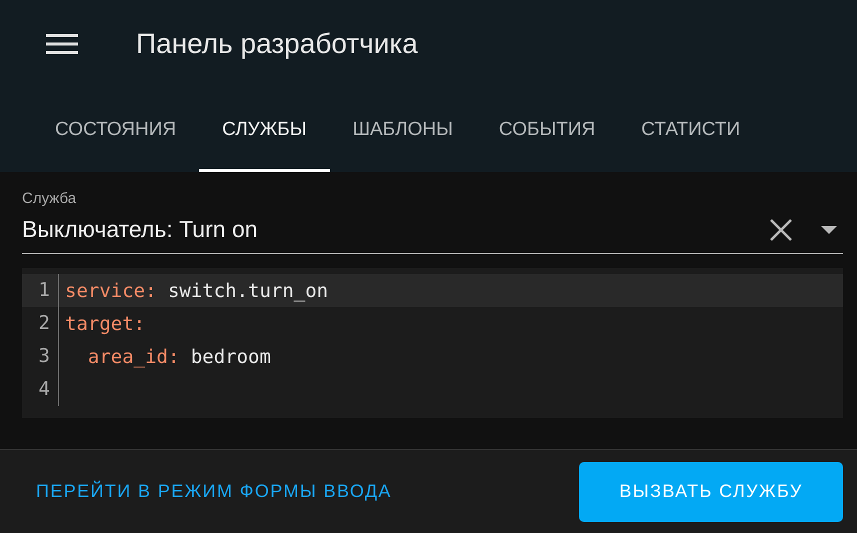 The height and width of the screenshot is (533, 857). What do you see at coordinates (62, 44) in the screenshot?
I see `menu-icon` at bounding box center [62, 44].